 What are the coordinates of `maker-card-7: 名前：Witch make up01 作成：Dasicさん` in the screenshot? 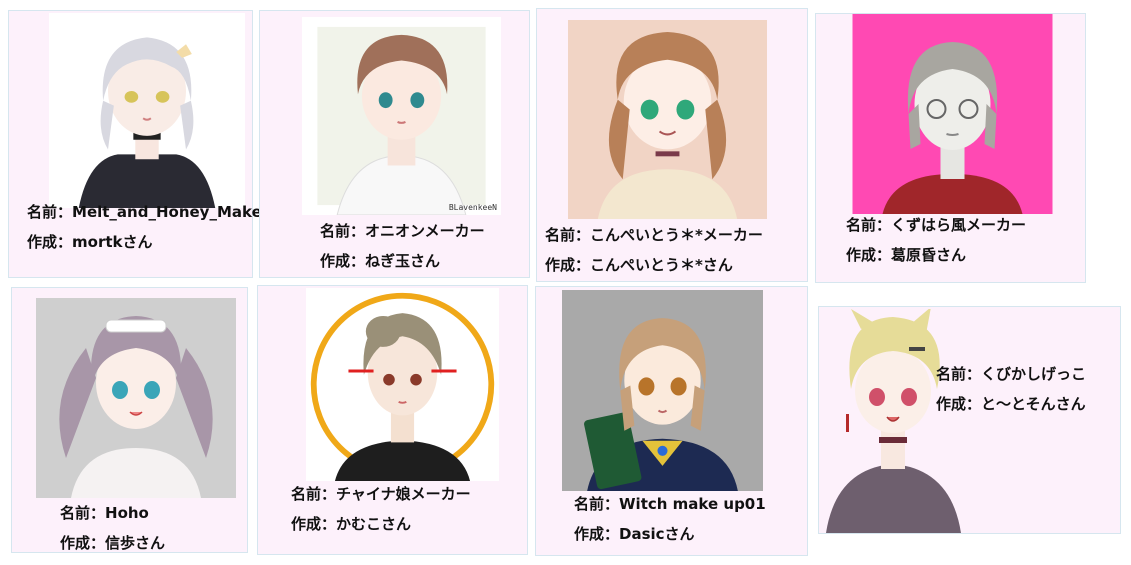 It's located at (671, 421).